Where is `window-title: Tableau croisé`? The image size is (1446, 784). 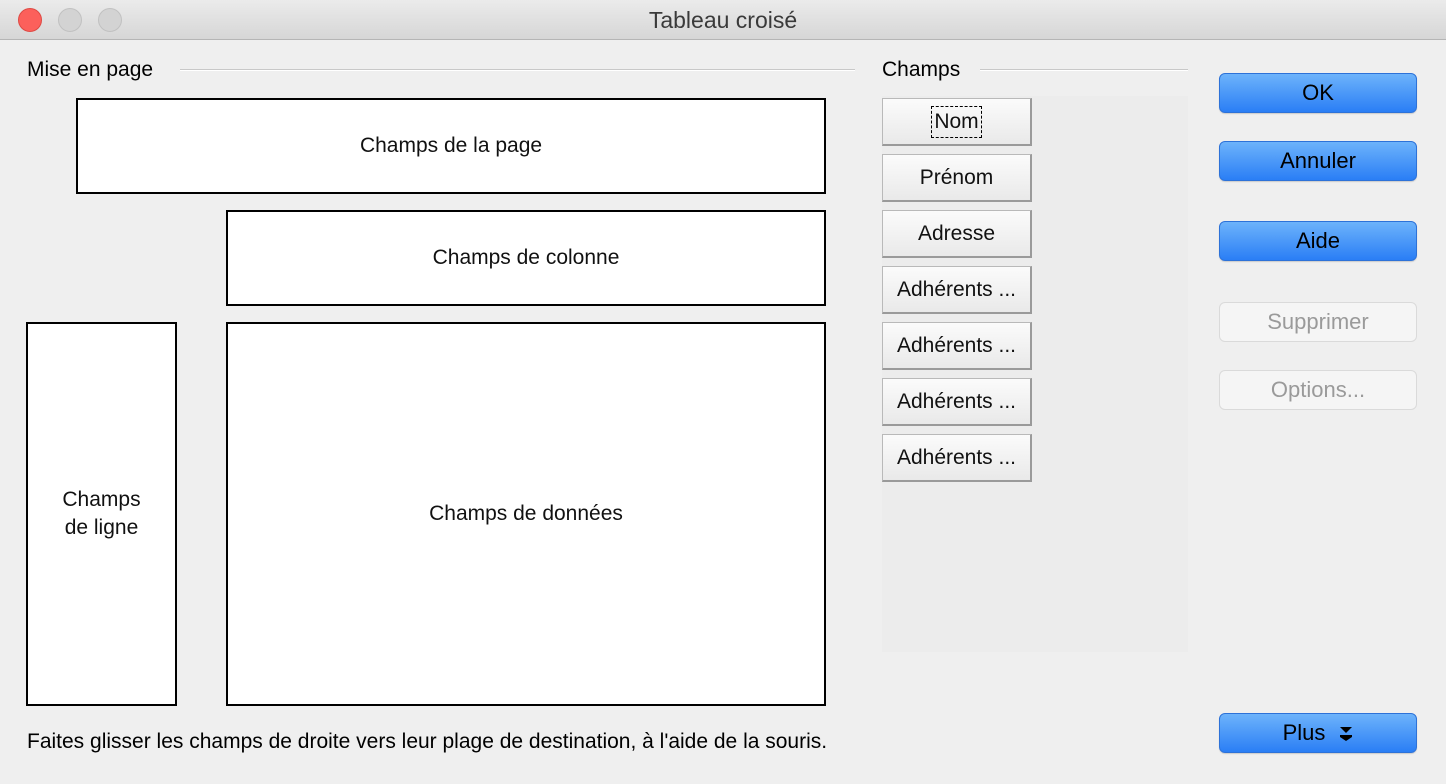
window-title: Tableau croisé is located at coordinates (723, 20).